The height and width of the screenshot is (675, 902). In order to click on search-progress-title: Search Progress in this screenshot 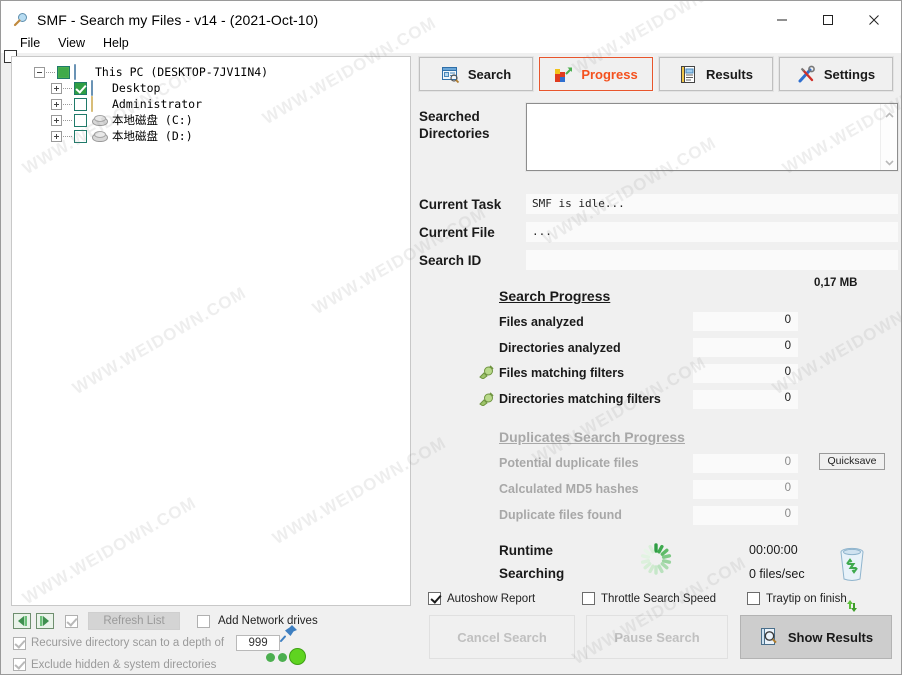, I will do `click(555, 296)`.